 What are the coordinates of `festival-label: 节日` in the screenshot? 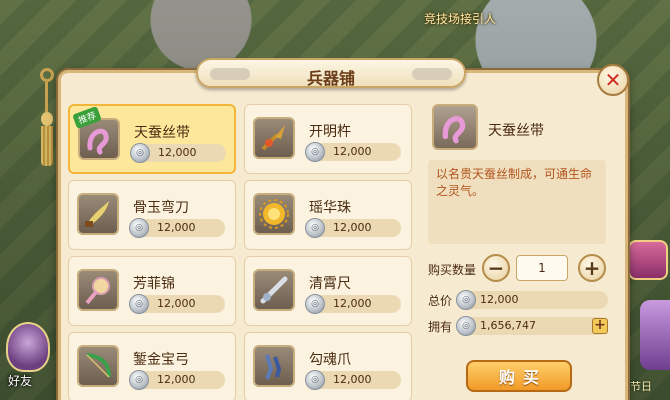 It's located at (641, 386).